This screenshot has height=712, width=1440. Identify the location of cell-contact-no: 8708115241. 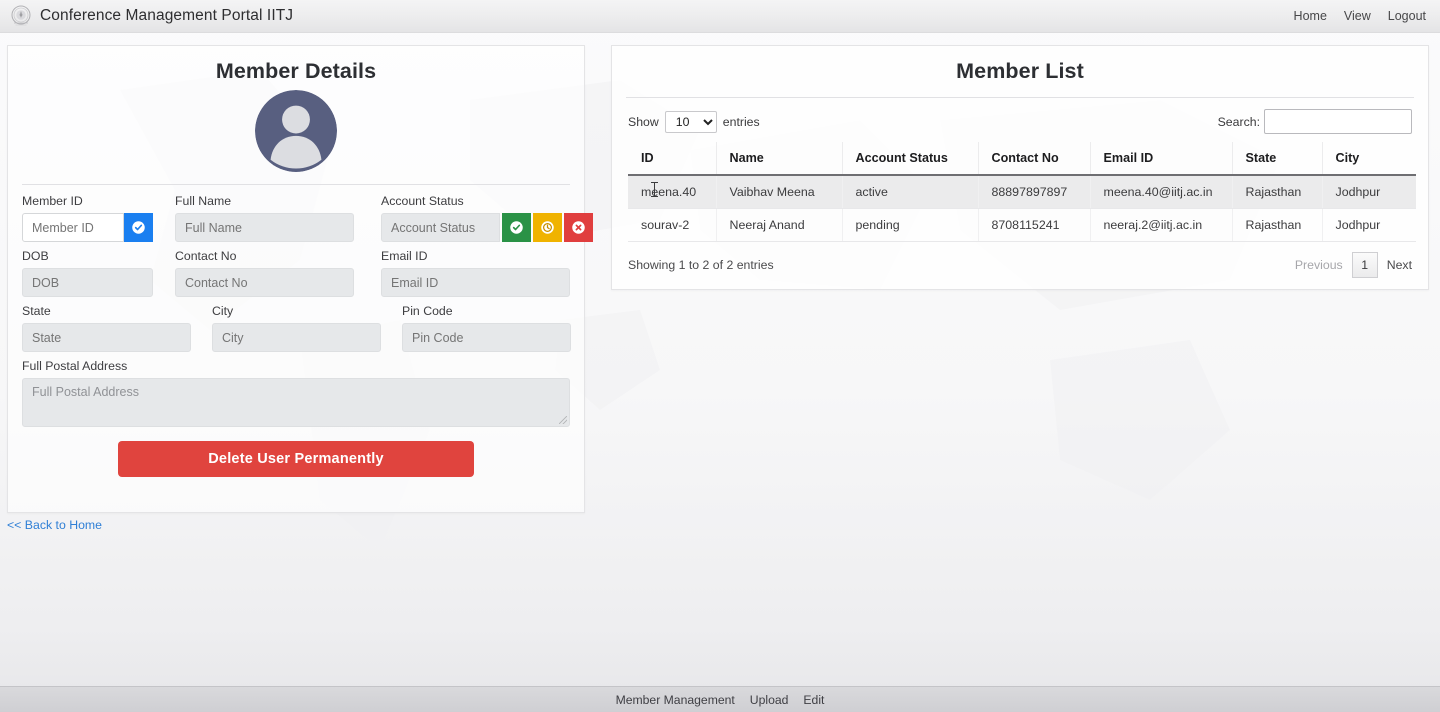
(1033, 225).